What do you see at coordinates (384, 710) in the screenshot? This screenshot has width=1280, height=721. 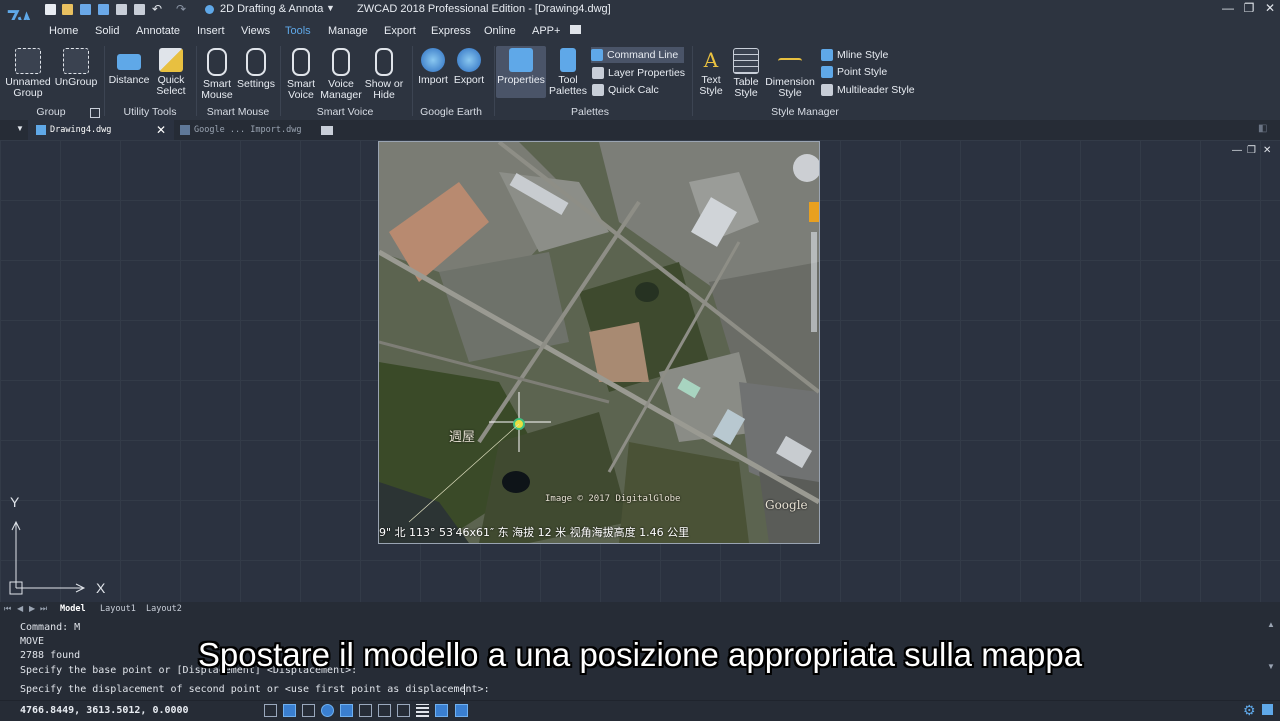 I see `dynamic-ucs-icon` at bounding box center [384, 710].